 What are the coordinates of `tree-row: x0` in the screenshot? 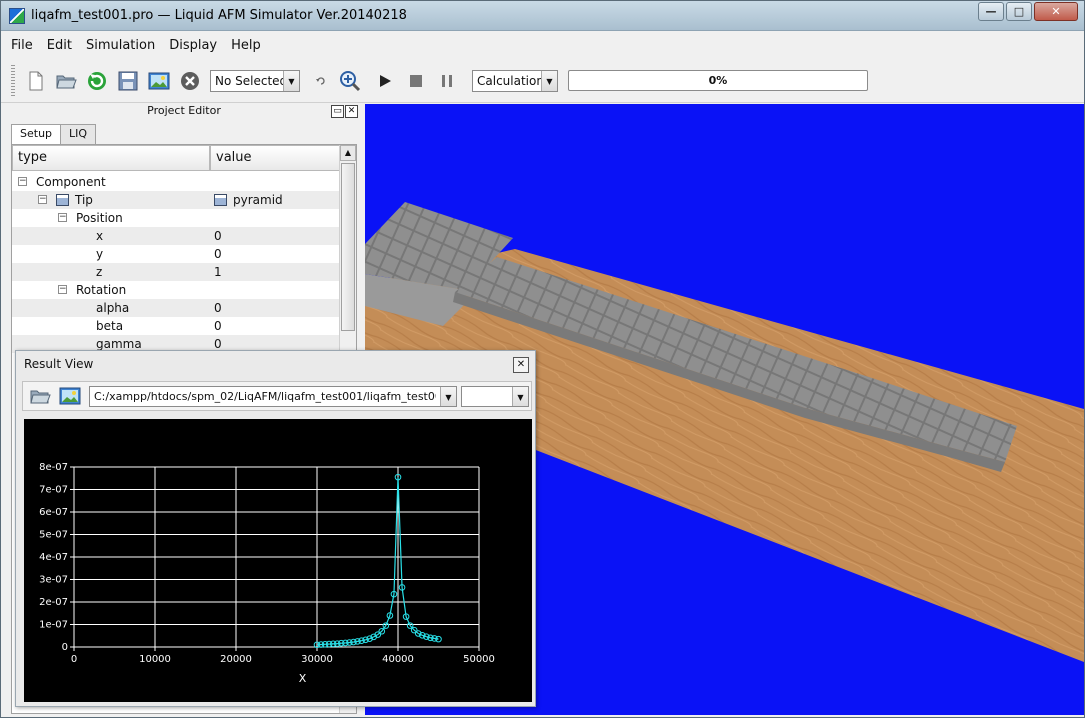 It's located at (176, 236).